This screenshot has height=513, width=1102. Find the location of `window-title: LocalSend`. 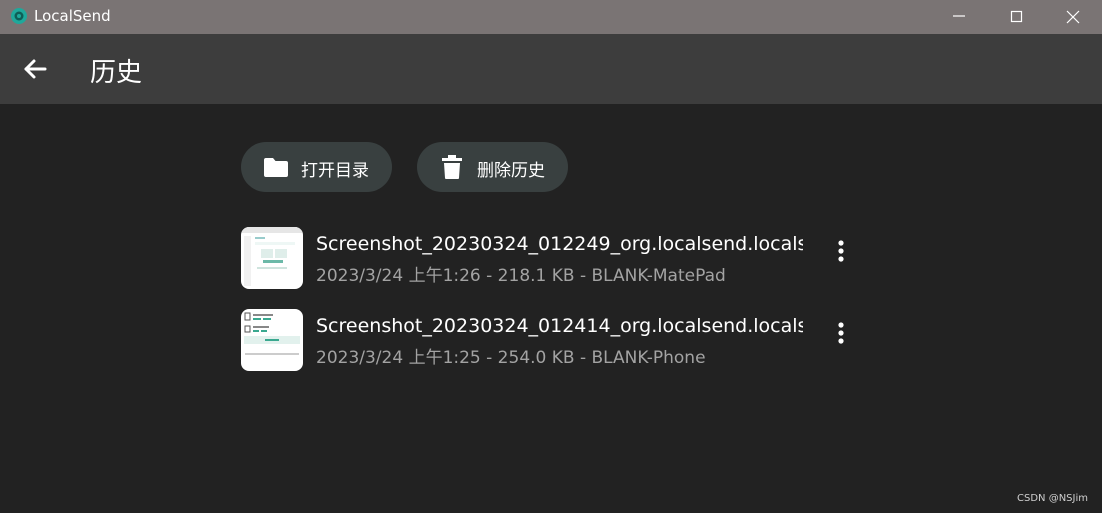

window-title: LocalSend is located at coordinates (72, 16).